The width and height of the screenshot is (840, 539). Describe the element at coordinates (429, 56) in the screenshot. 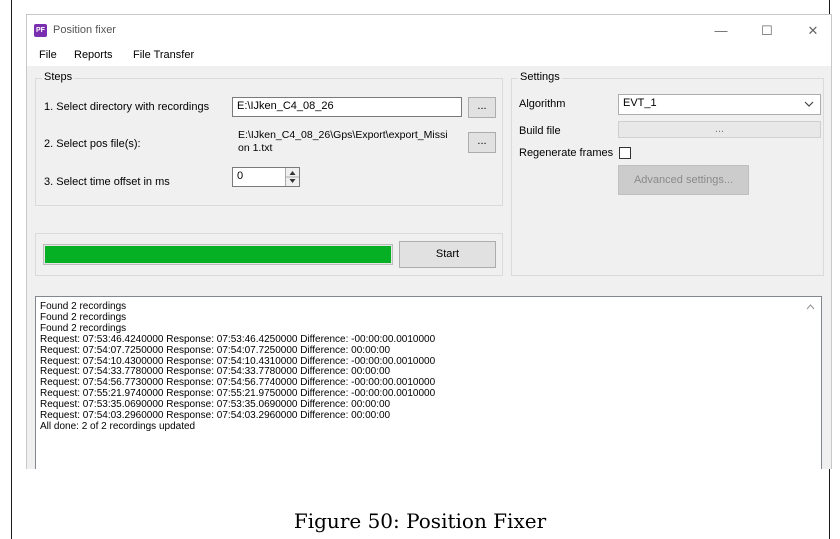

I see `menu-bar: File Reports File Transfer` at that location.